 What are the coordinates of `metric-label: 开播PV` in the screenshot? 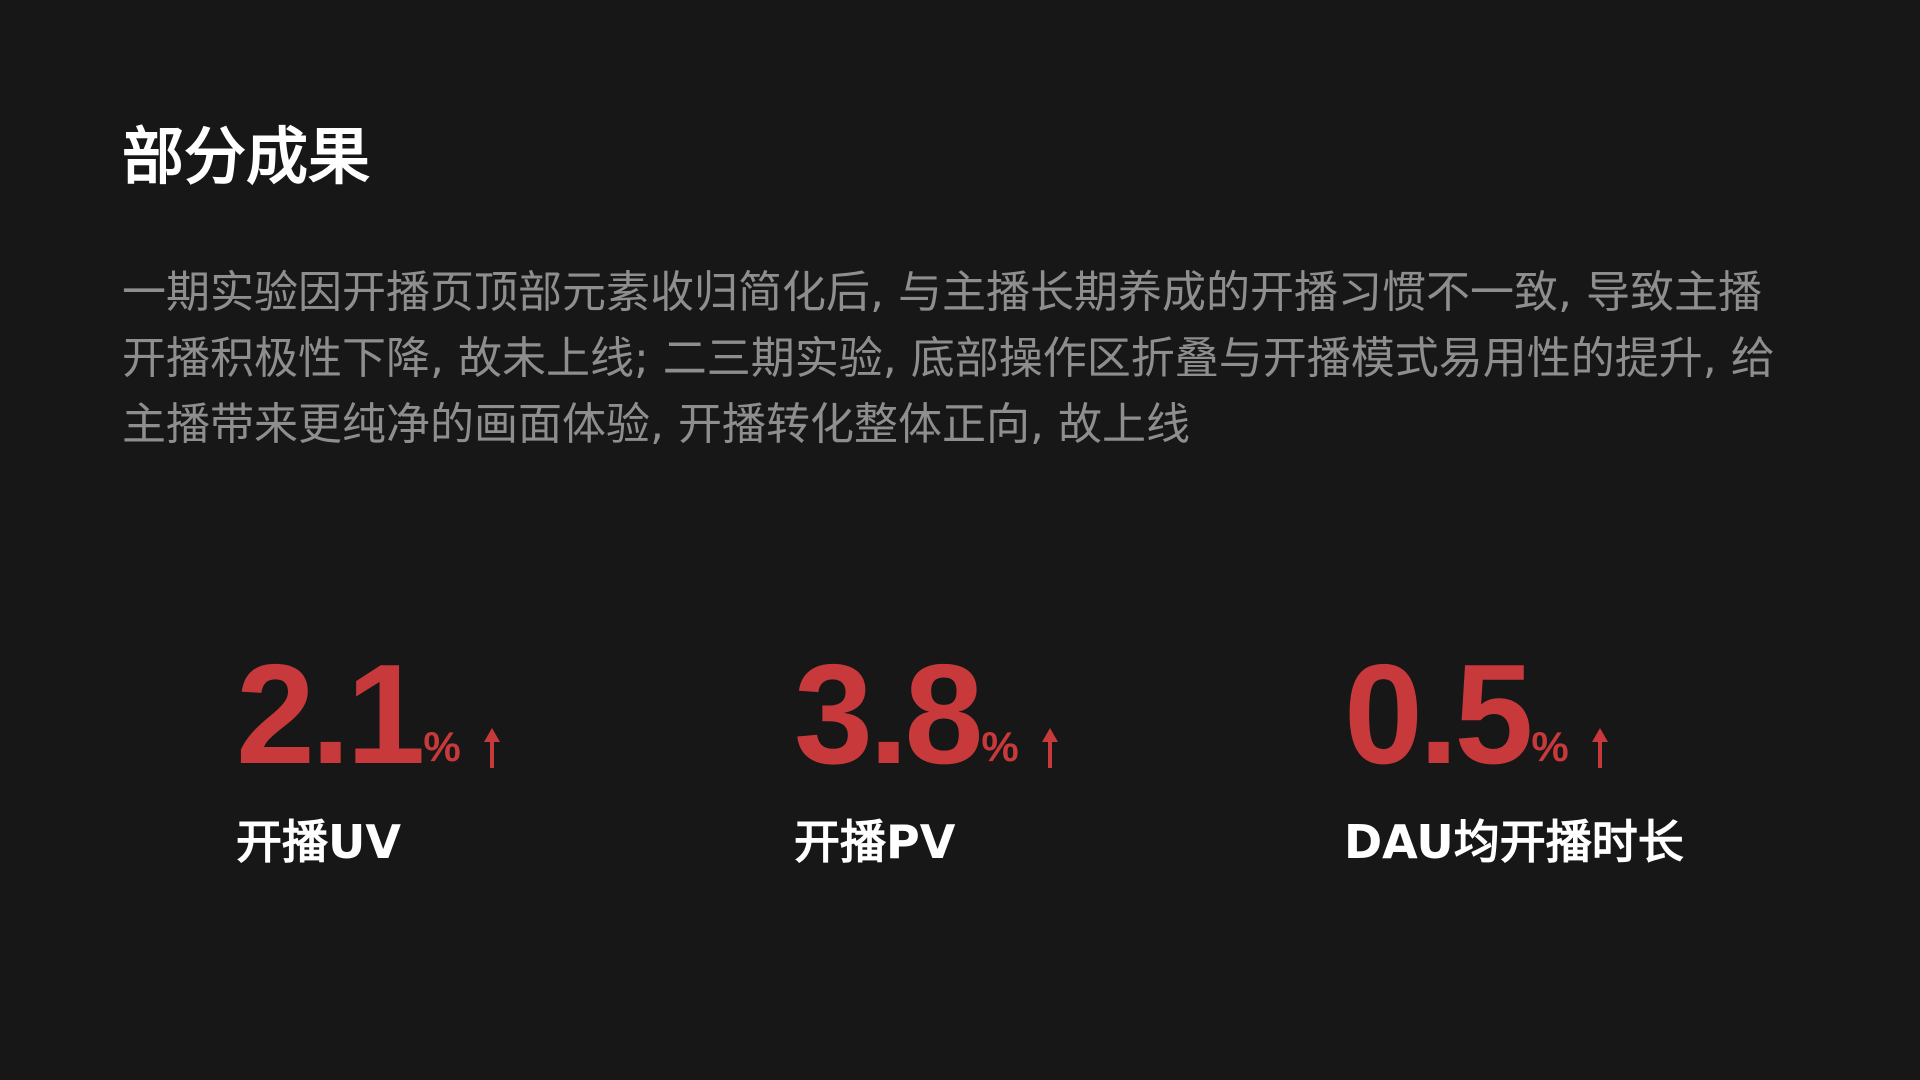 It's located at (875, 842).